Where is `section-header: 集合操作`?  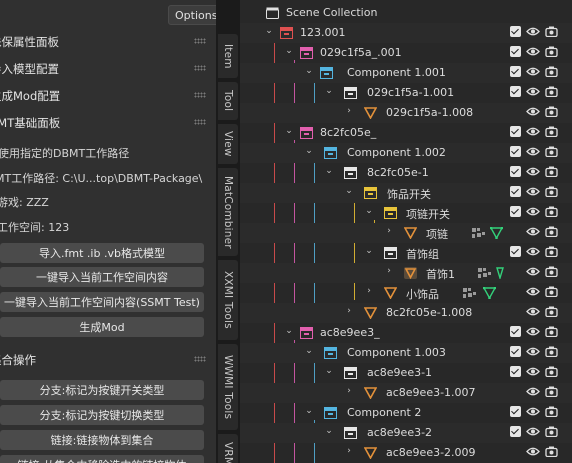
section-header: 集合操作 is located at coordinates (103, 360).